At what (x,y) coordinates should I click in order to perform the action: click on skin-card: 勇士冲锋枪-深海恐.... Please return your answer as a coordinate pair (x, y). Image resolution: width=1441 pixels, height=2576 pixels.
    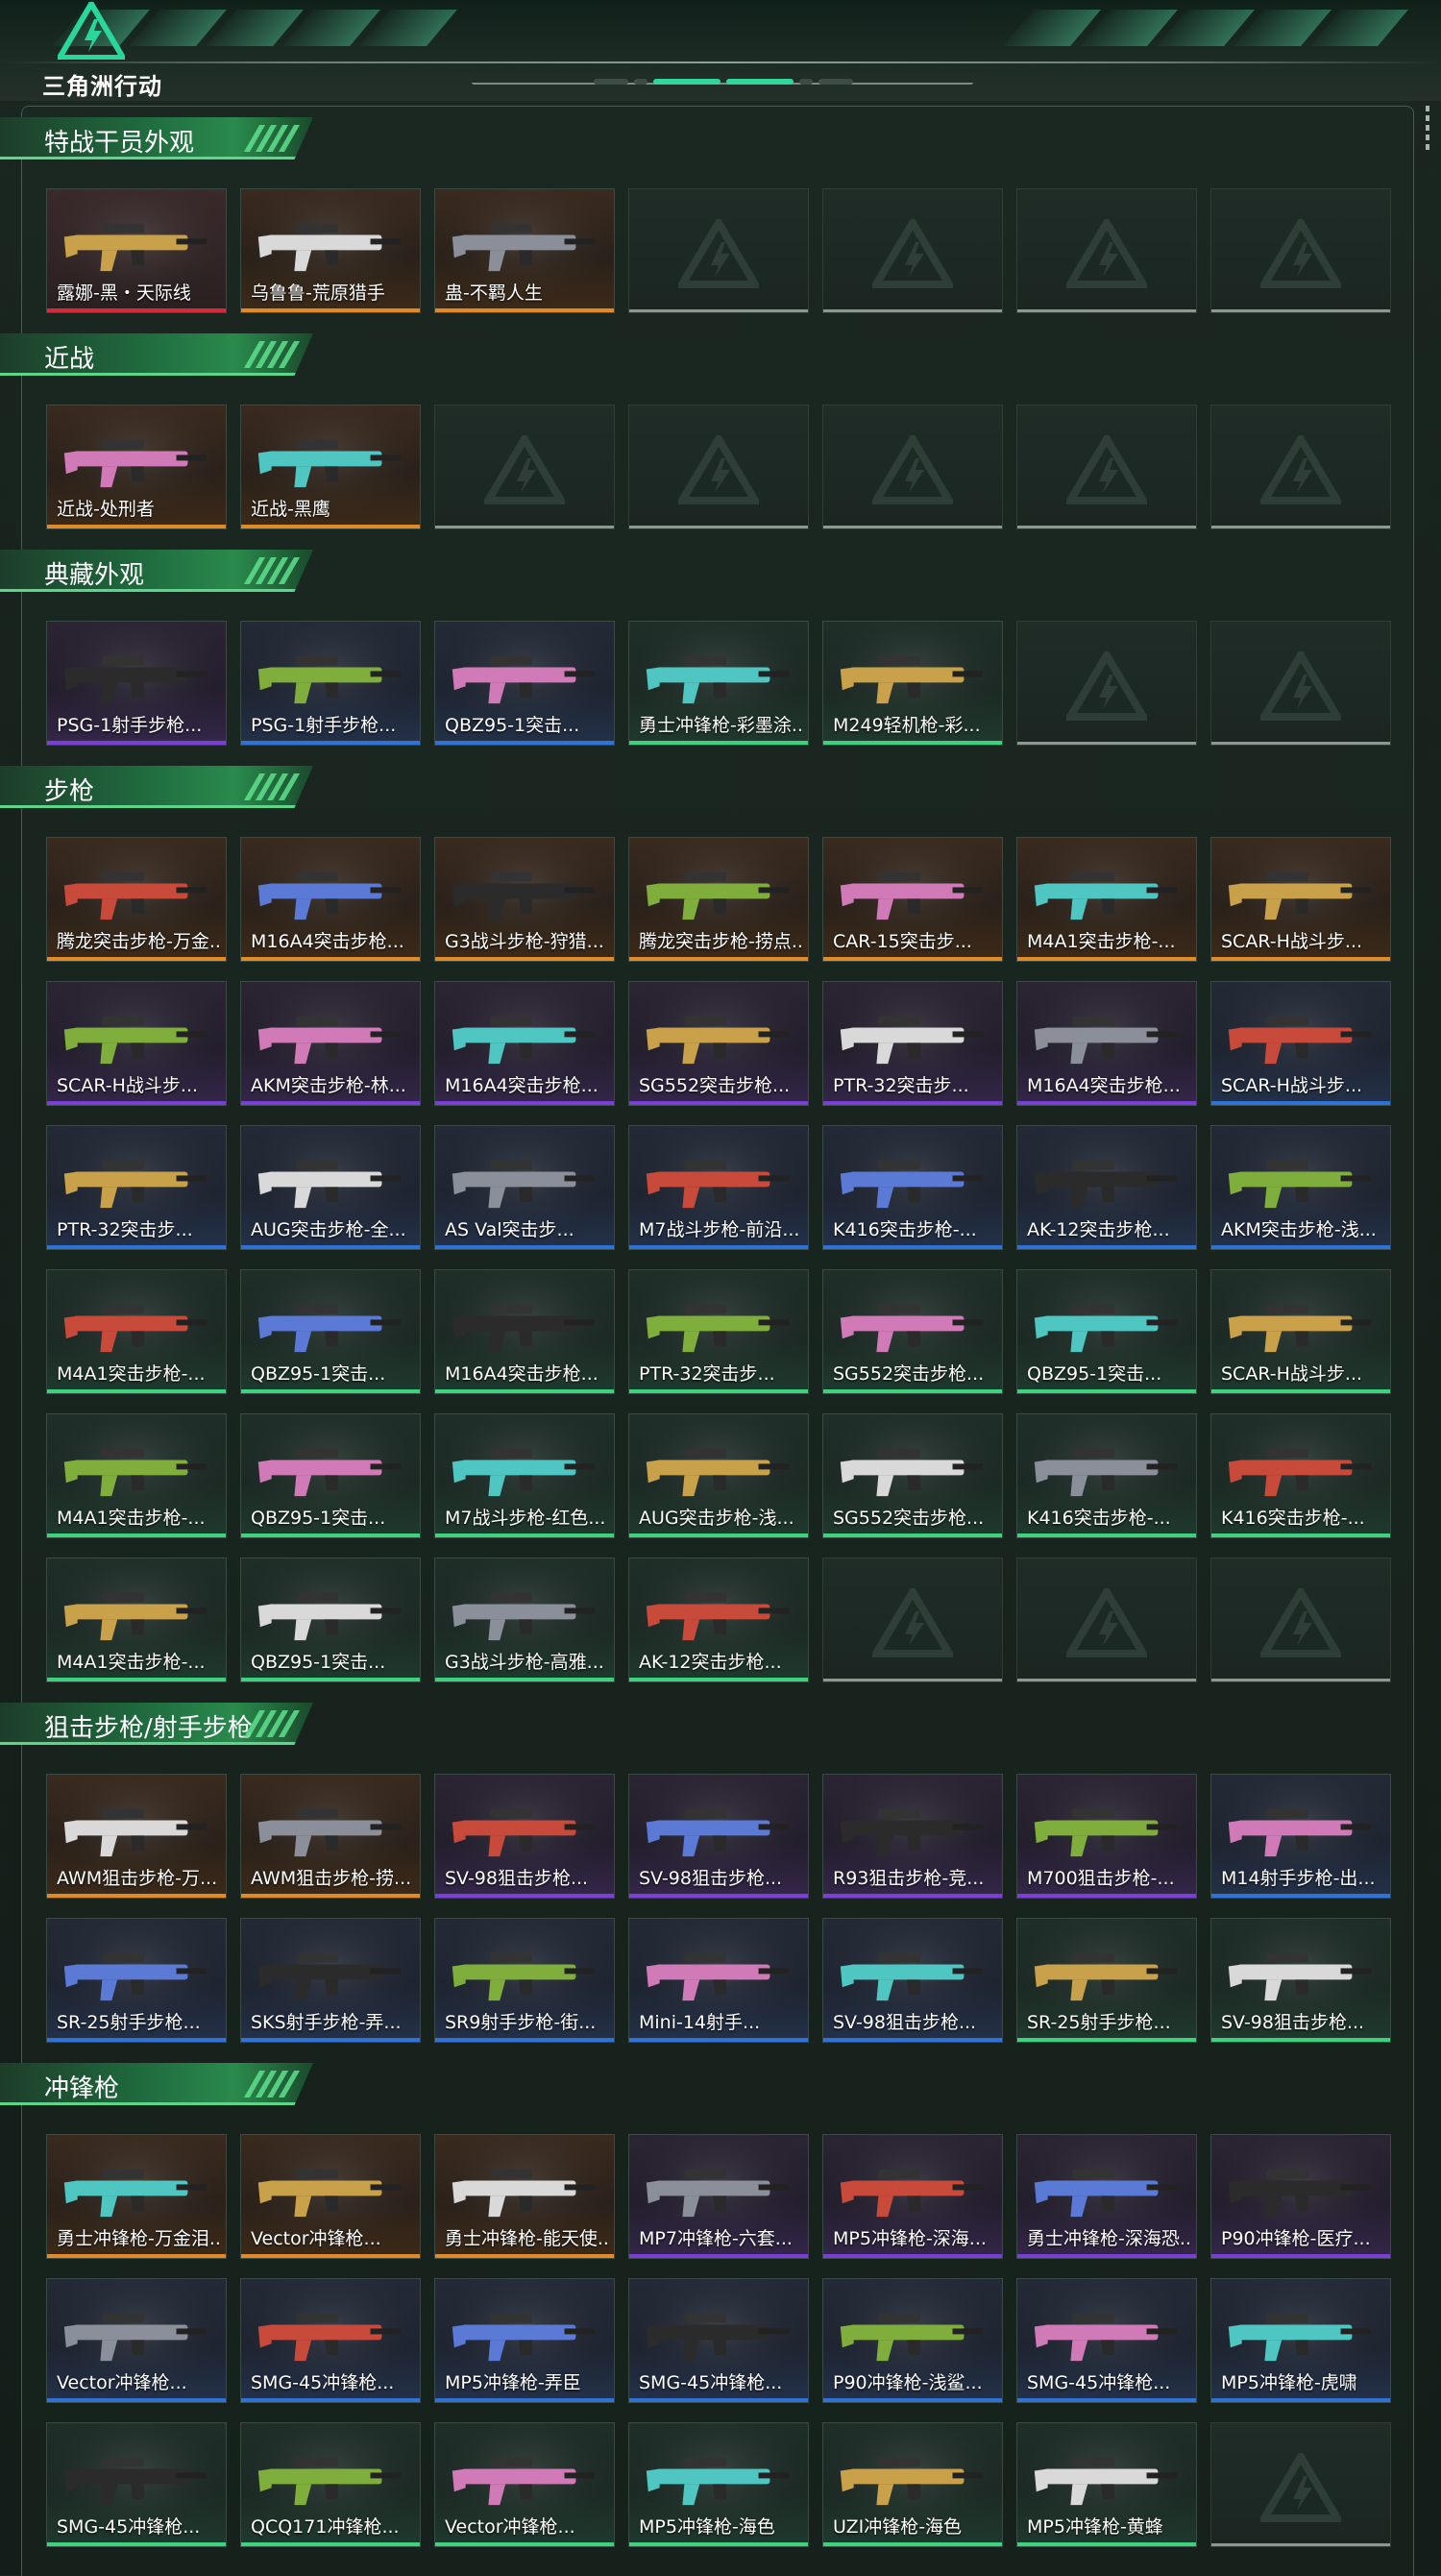
    Looking at the image, I should click on (1106, 2196).